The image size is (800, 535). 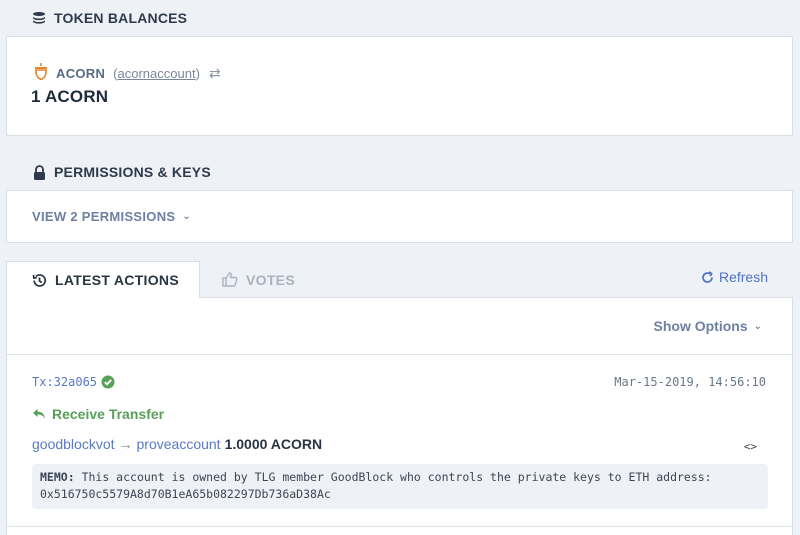 What do you see at coordinates (70, 96) in the screenshot?
I see `token-amount: 1 ACORN` at bounding box center [70, 96].